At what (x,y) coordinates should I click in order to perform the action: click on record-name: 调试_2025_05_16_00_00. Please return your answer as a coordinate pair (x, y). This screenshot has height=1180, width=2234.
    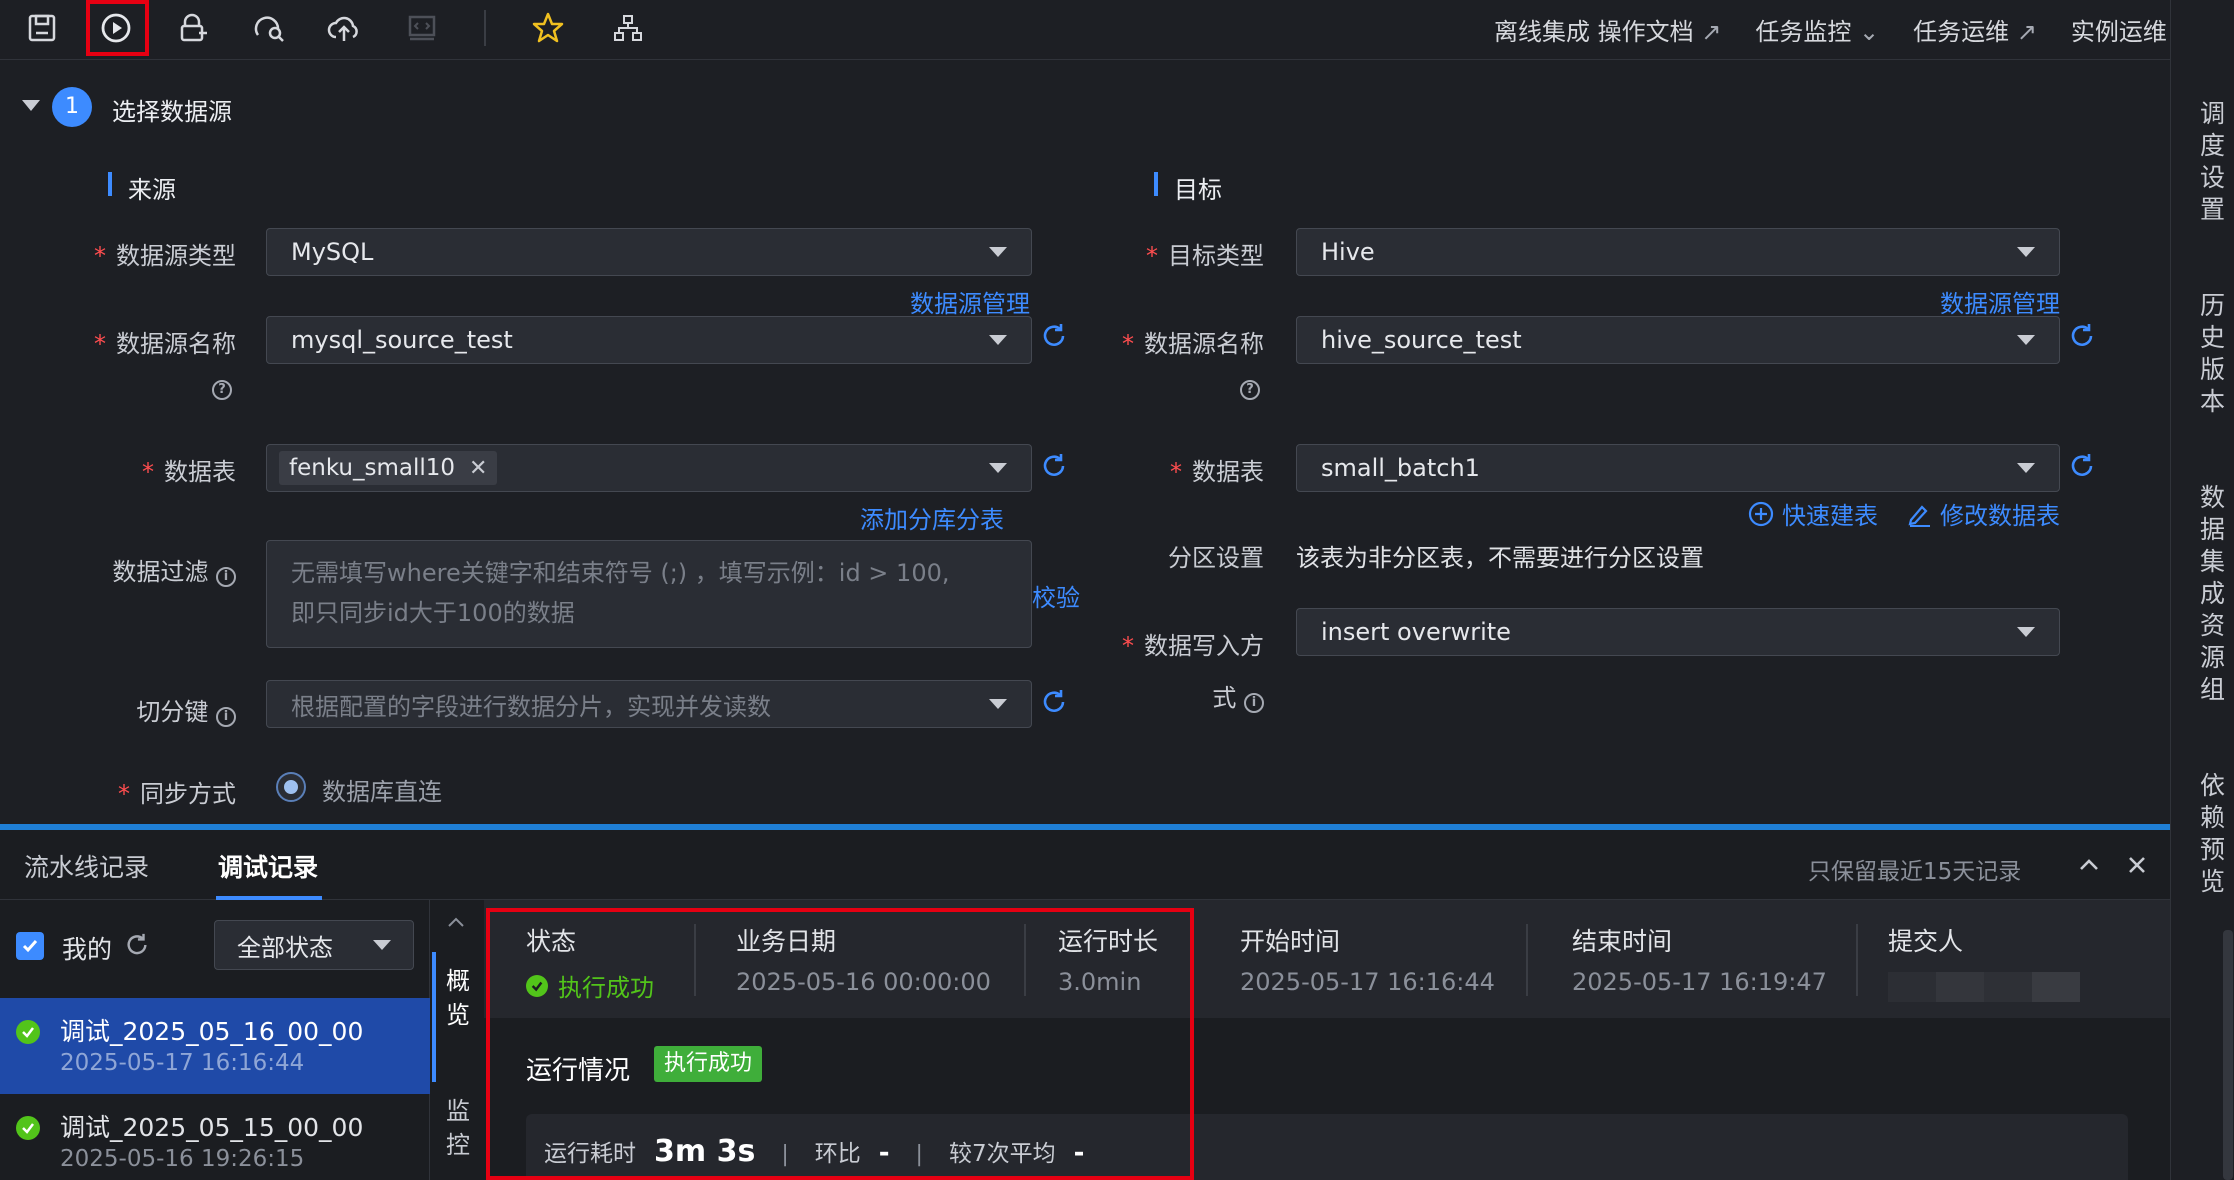
    Looking at the image, I should click on (212, 1031).